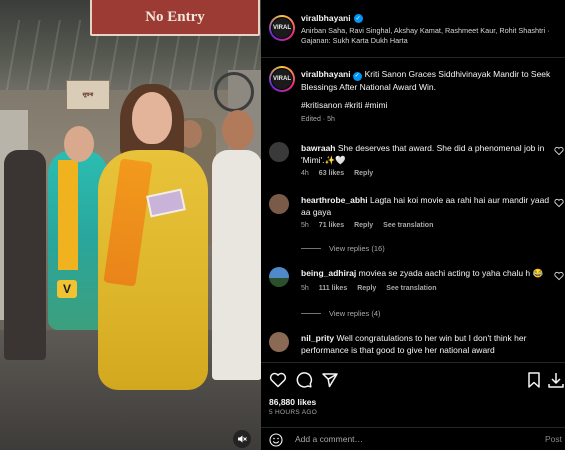 Image resolution: width=565 pixels, height=450 pixels. What do you see at coordinates (68, 215) in the screenshot?
I see `yellow-scarf` at bounding box center [68, 215].